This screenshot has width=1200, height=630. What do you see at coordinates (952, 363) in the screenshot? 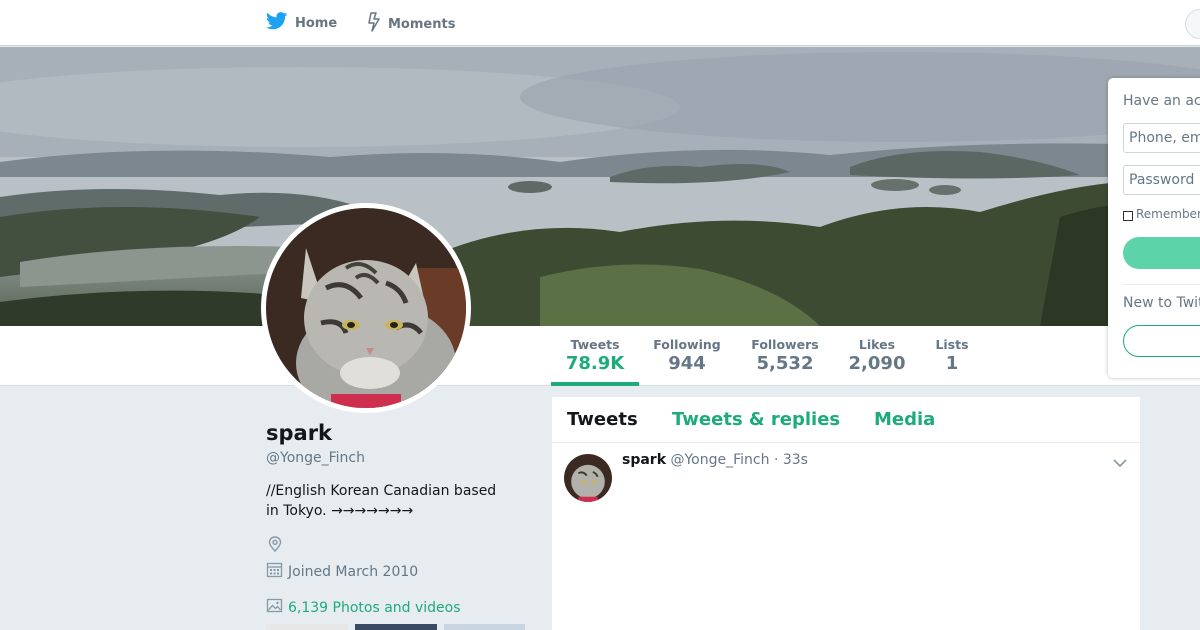
I see `stat-lists-value: 1` at bounding box center [952, 363].